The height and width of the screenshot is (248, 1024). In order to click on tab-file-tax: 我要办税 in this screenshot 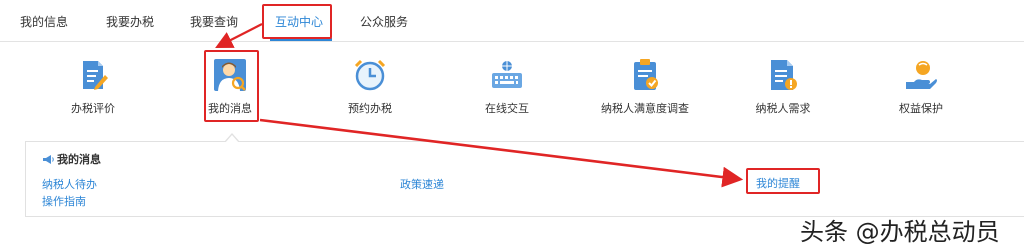, I will do `click(130, 21)`.